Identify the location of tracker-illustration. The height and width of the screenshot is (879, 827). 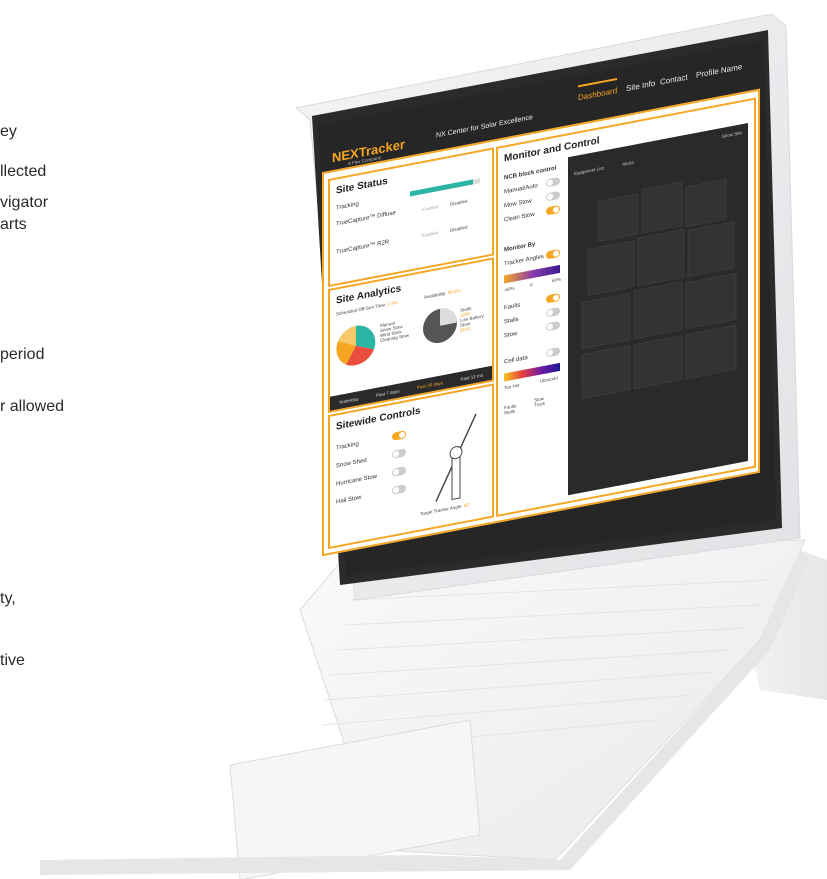
(456, 457).